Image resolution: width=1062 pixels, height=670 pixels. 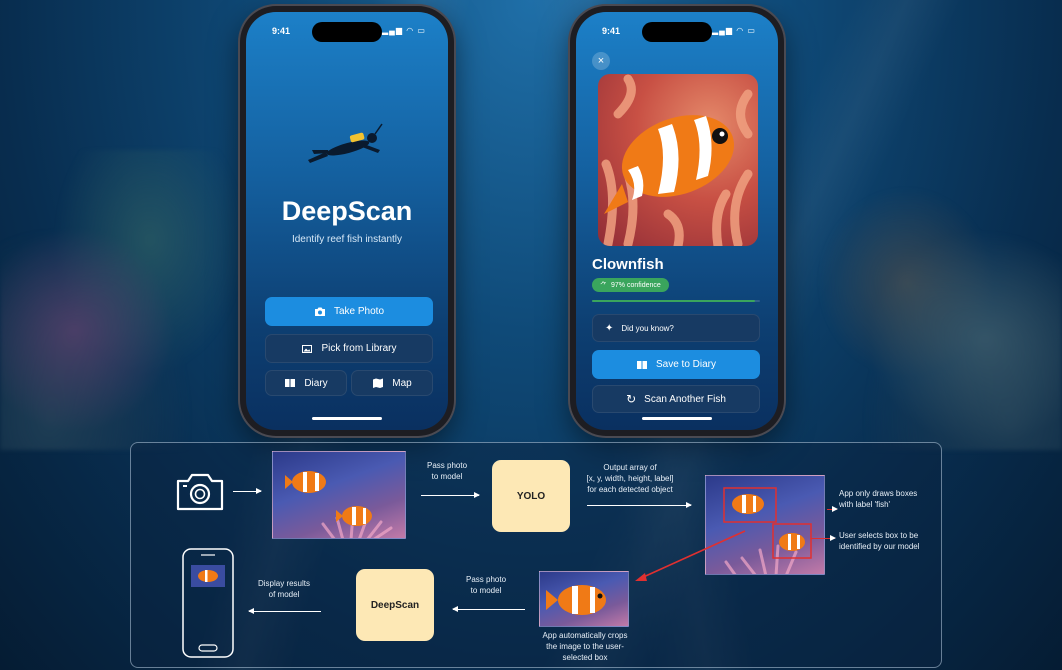 What do you see at coordinates (359, 311) in the screenshot?
I see `take-photo-label: Take Photo` at bounding box center [359, 311].